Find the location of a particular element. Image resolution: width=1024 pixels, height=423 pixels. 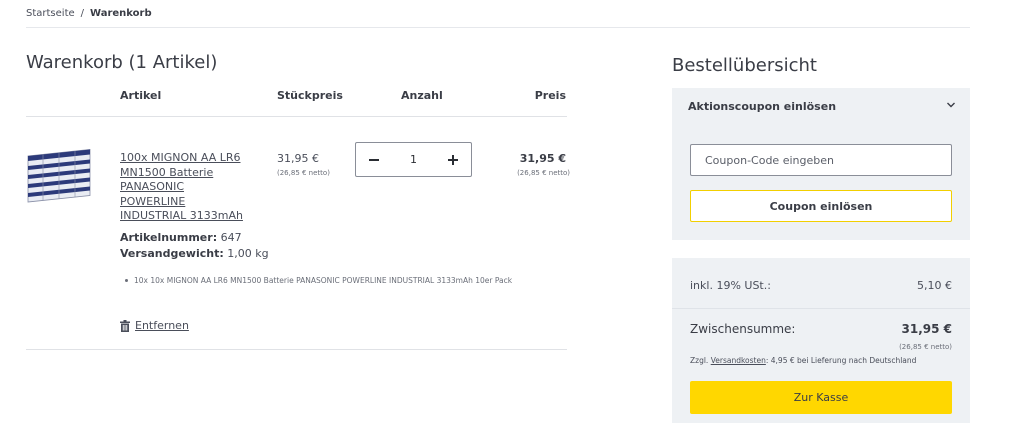

quantity-stepper: 1 is located at coordinates (413, 159).